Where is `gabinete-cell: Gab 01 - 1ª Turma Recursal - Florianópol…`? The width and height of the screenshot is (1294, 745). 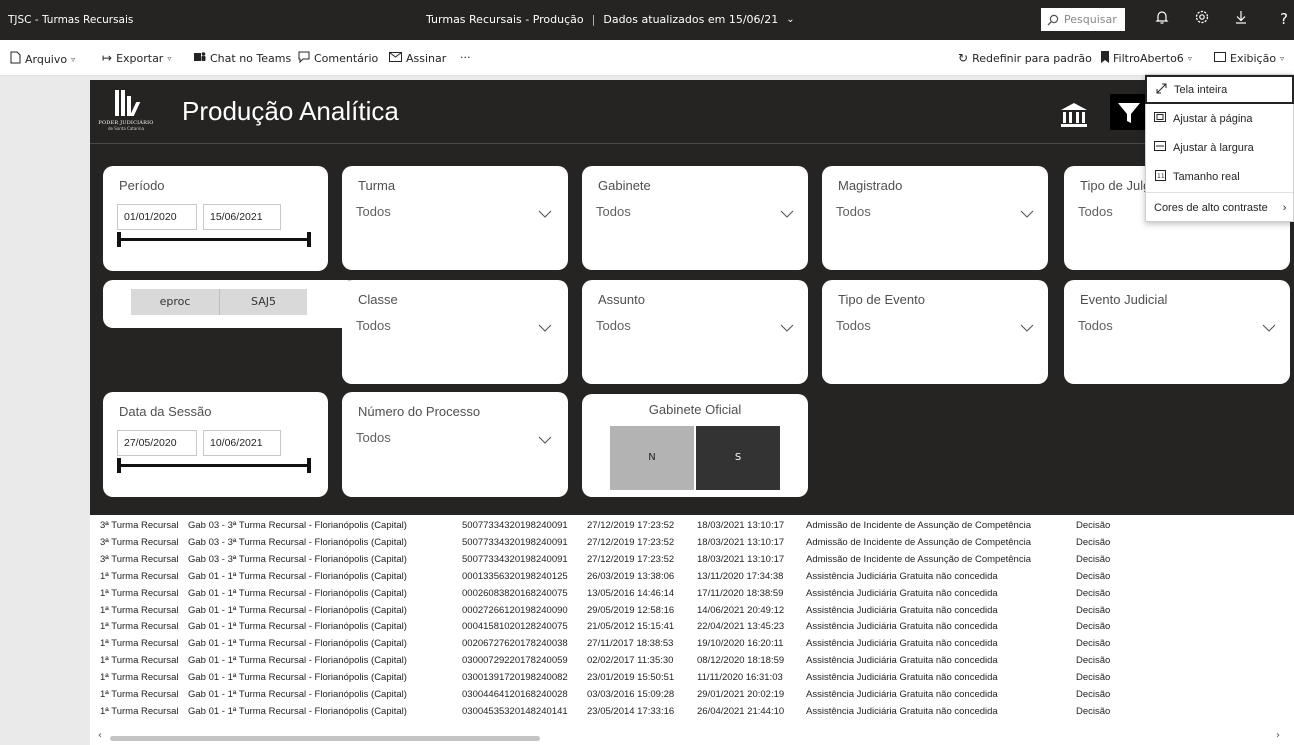
gabinete-cell: Gab 01 - 1ª Turma Recursal - Florianópol… is located at coordinates (297, 627).